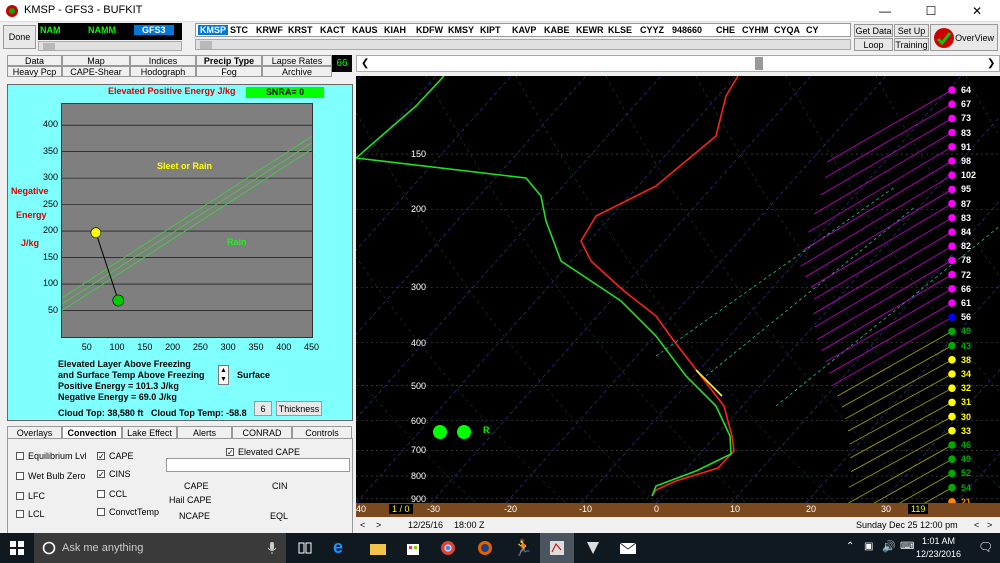  Describe the element at coordinates (378, 548) in the screenshot. I see `file-explorer-icon` at that location.